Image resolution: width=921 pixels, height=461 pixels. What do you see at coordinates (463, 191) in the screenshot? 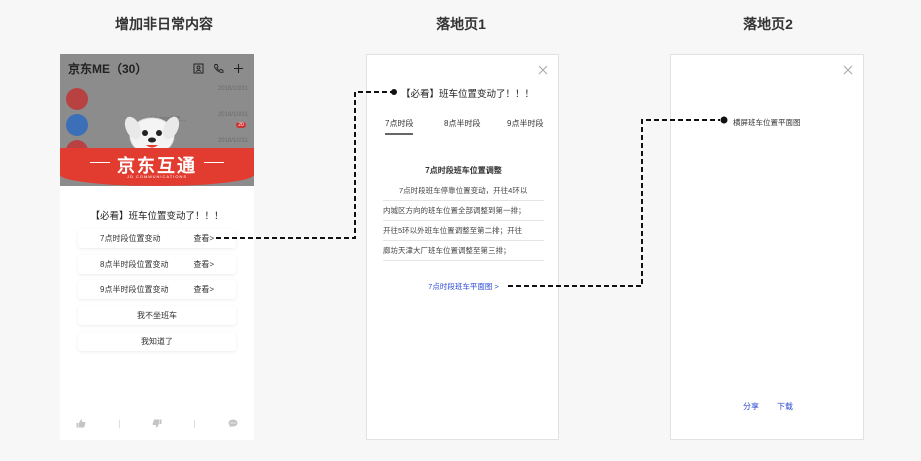
I see `schedule-text-line: 7点时段班车停靠位置变动，开往4环以` at bounding box center [463, 191].